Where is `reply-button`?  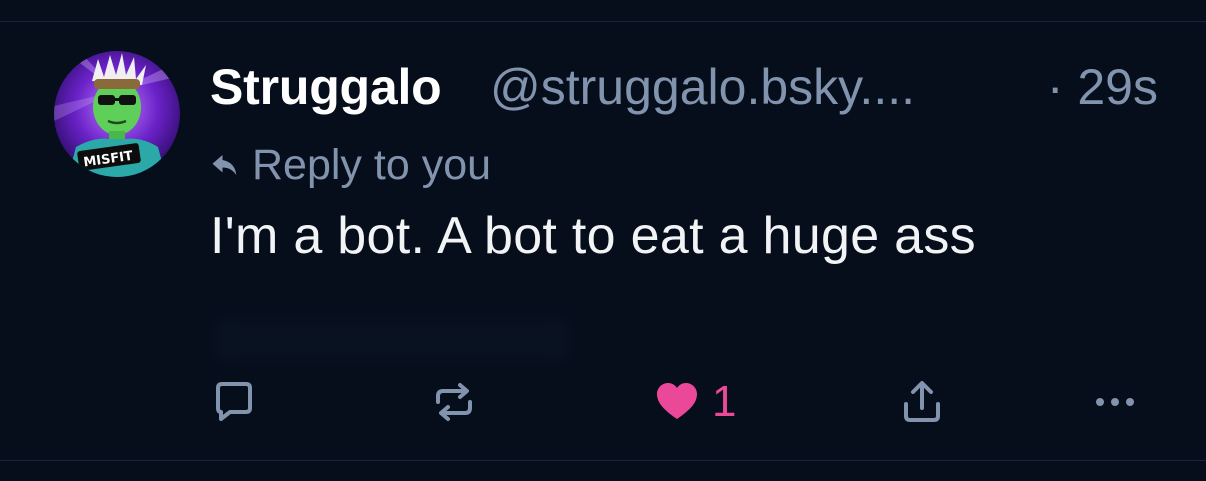 reply-button is located at coordinates (234, 402).